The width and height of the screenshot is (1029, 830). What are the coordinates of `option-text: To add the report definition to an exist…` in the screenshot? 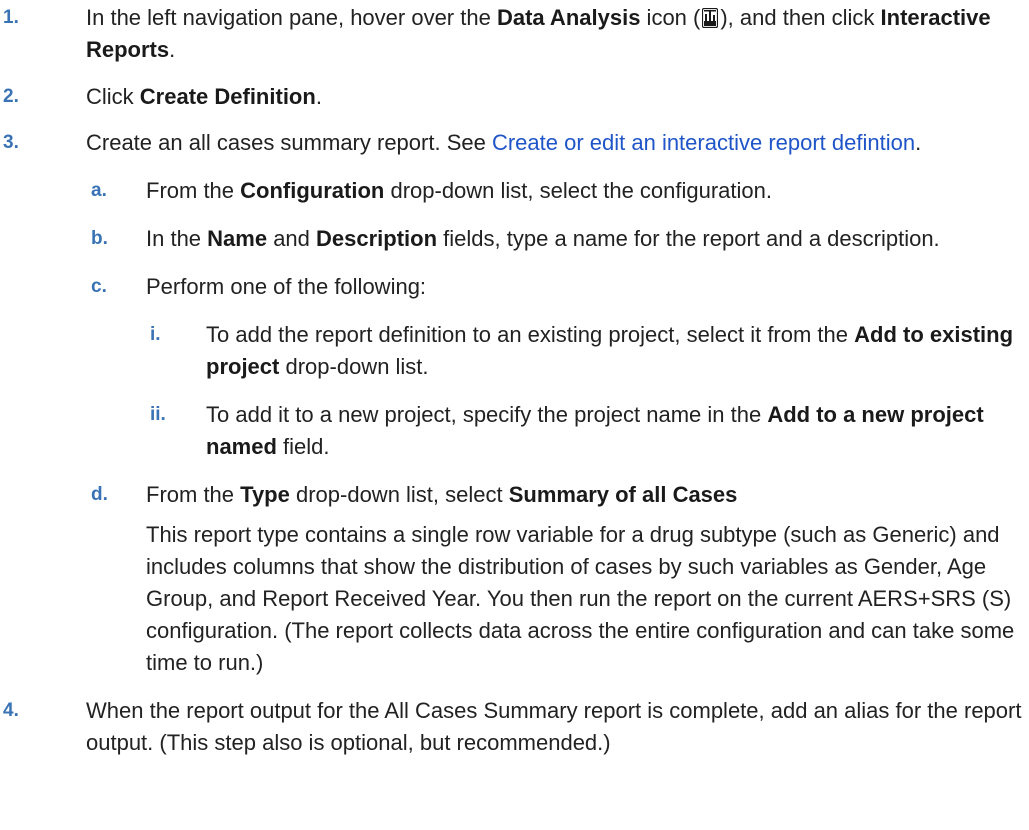 It's located at (610, 350).